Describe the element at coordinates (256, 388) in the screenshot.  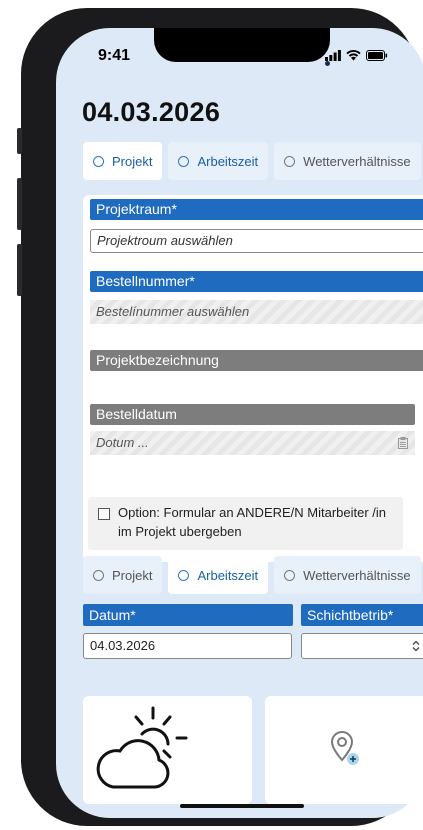
I see `projektbezeichnung-field` at that location.